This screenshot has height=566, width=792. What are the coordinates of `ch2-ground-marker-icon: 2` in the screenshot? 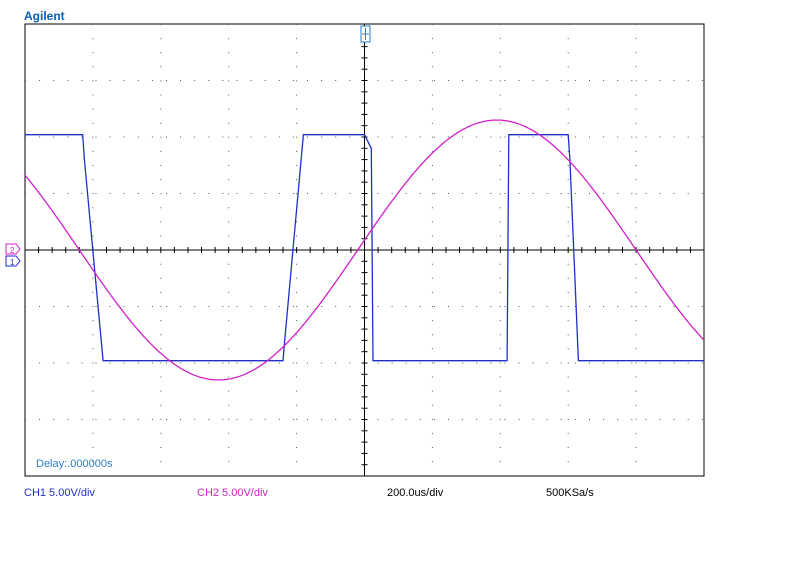 It's located at (13, 249).